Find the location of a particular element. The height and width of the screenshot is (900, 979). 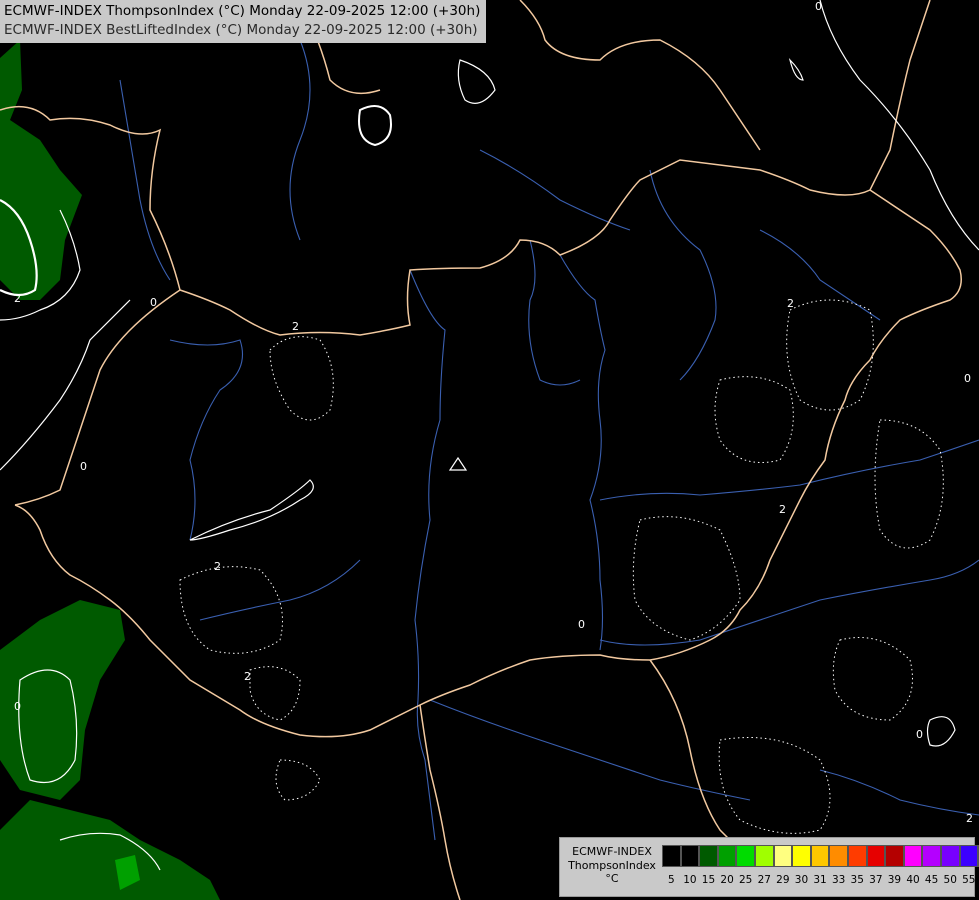

legend-tick: 50 is located at coordinates (950, 880).